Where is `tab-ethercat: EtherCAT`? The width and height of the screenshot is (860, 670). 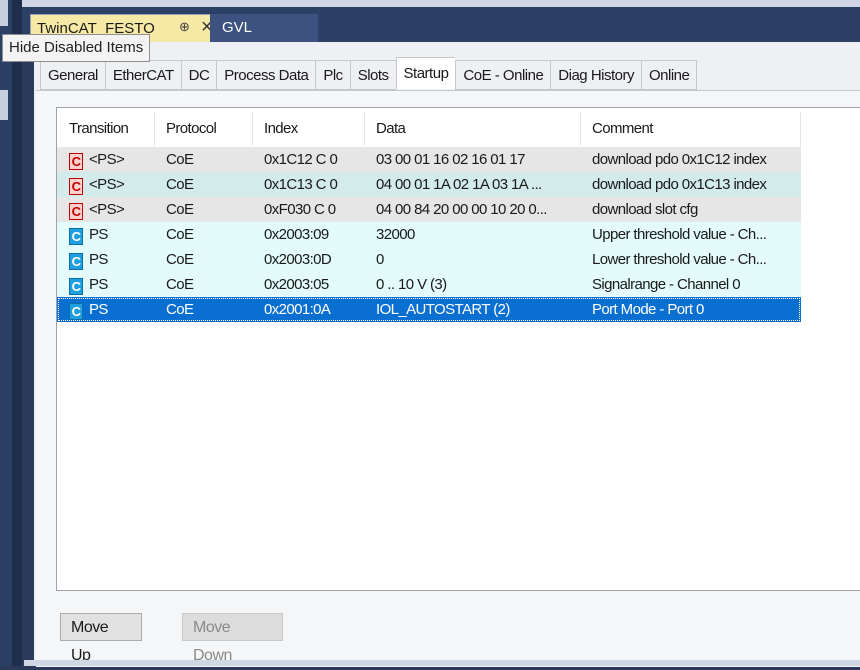
tab-ethercat: EtherCAT is located at coordinates (142, 75).